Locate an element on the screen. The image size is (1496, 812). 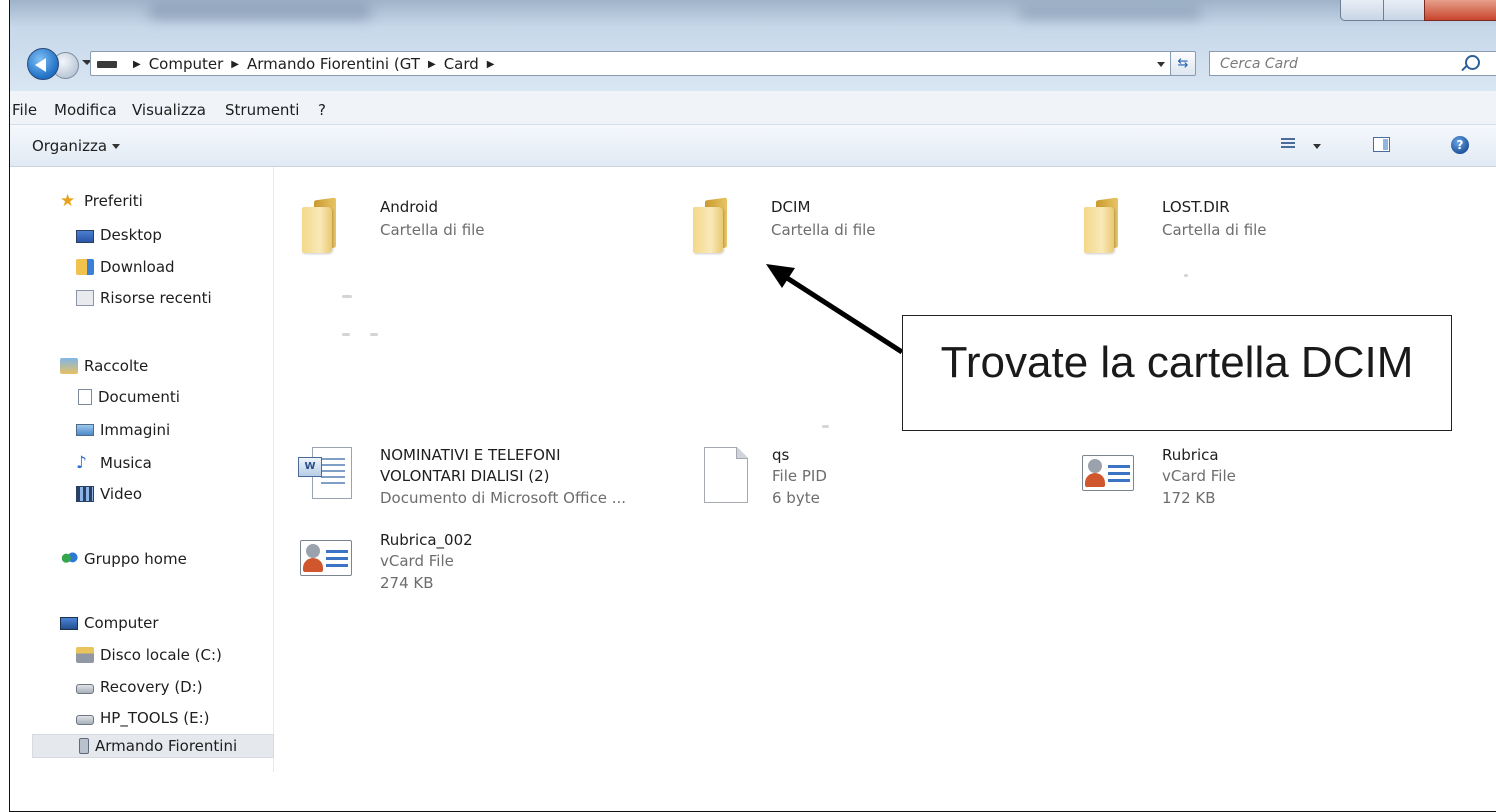
item-name: Rubrica is located at coordinates (1190, 455).